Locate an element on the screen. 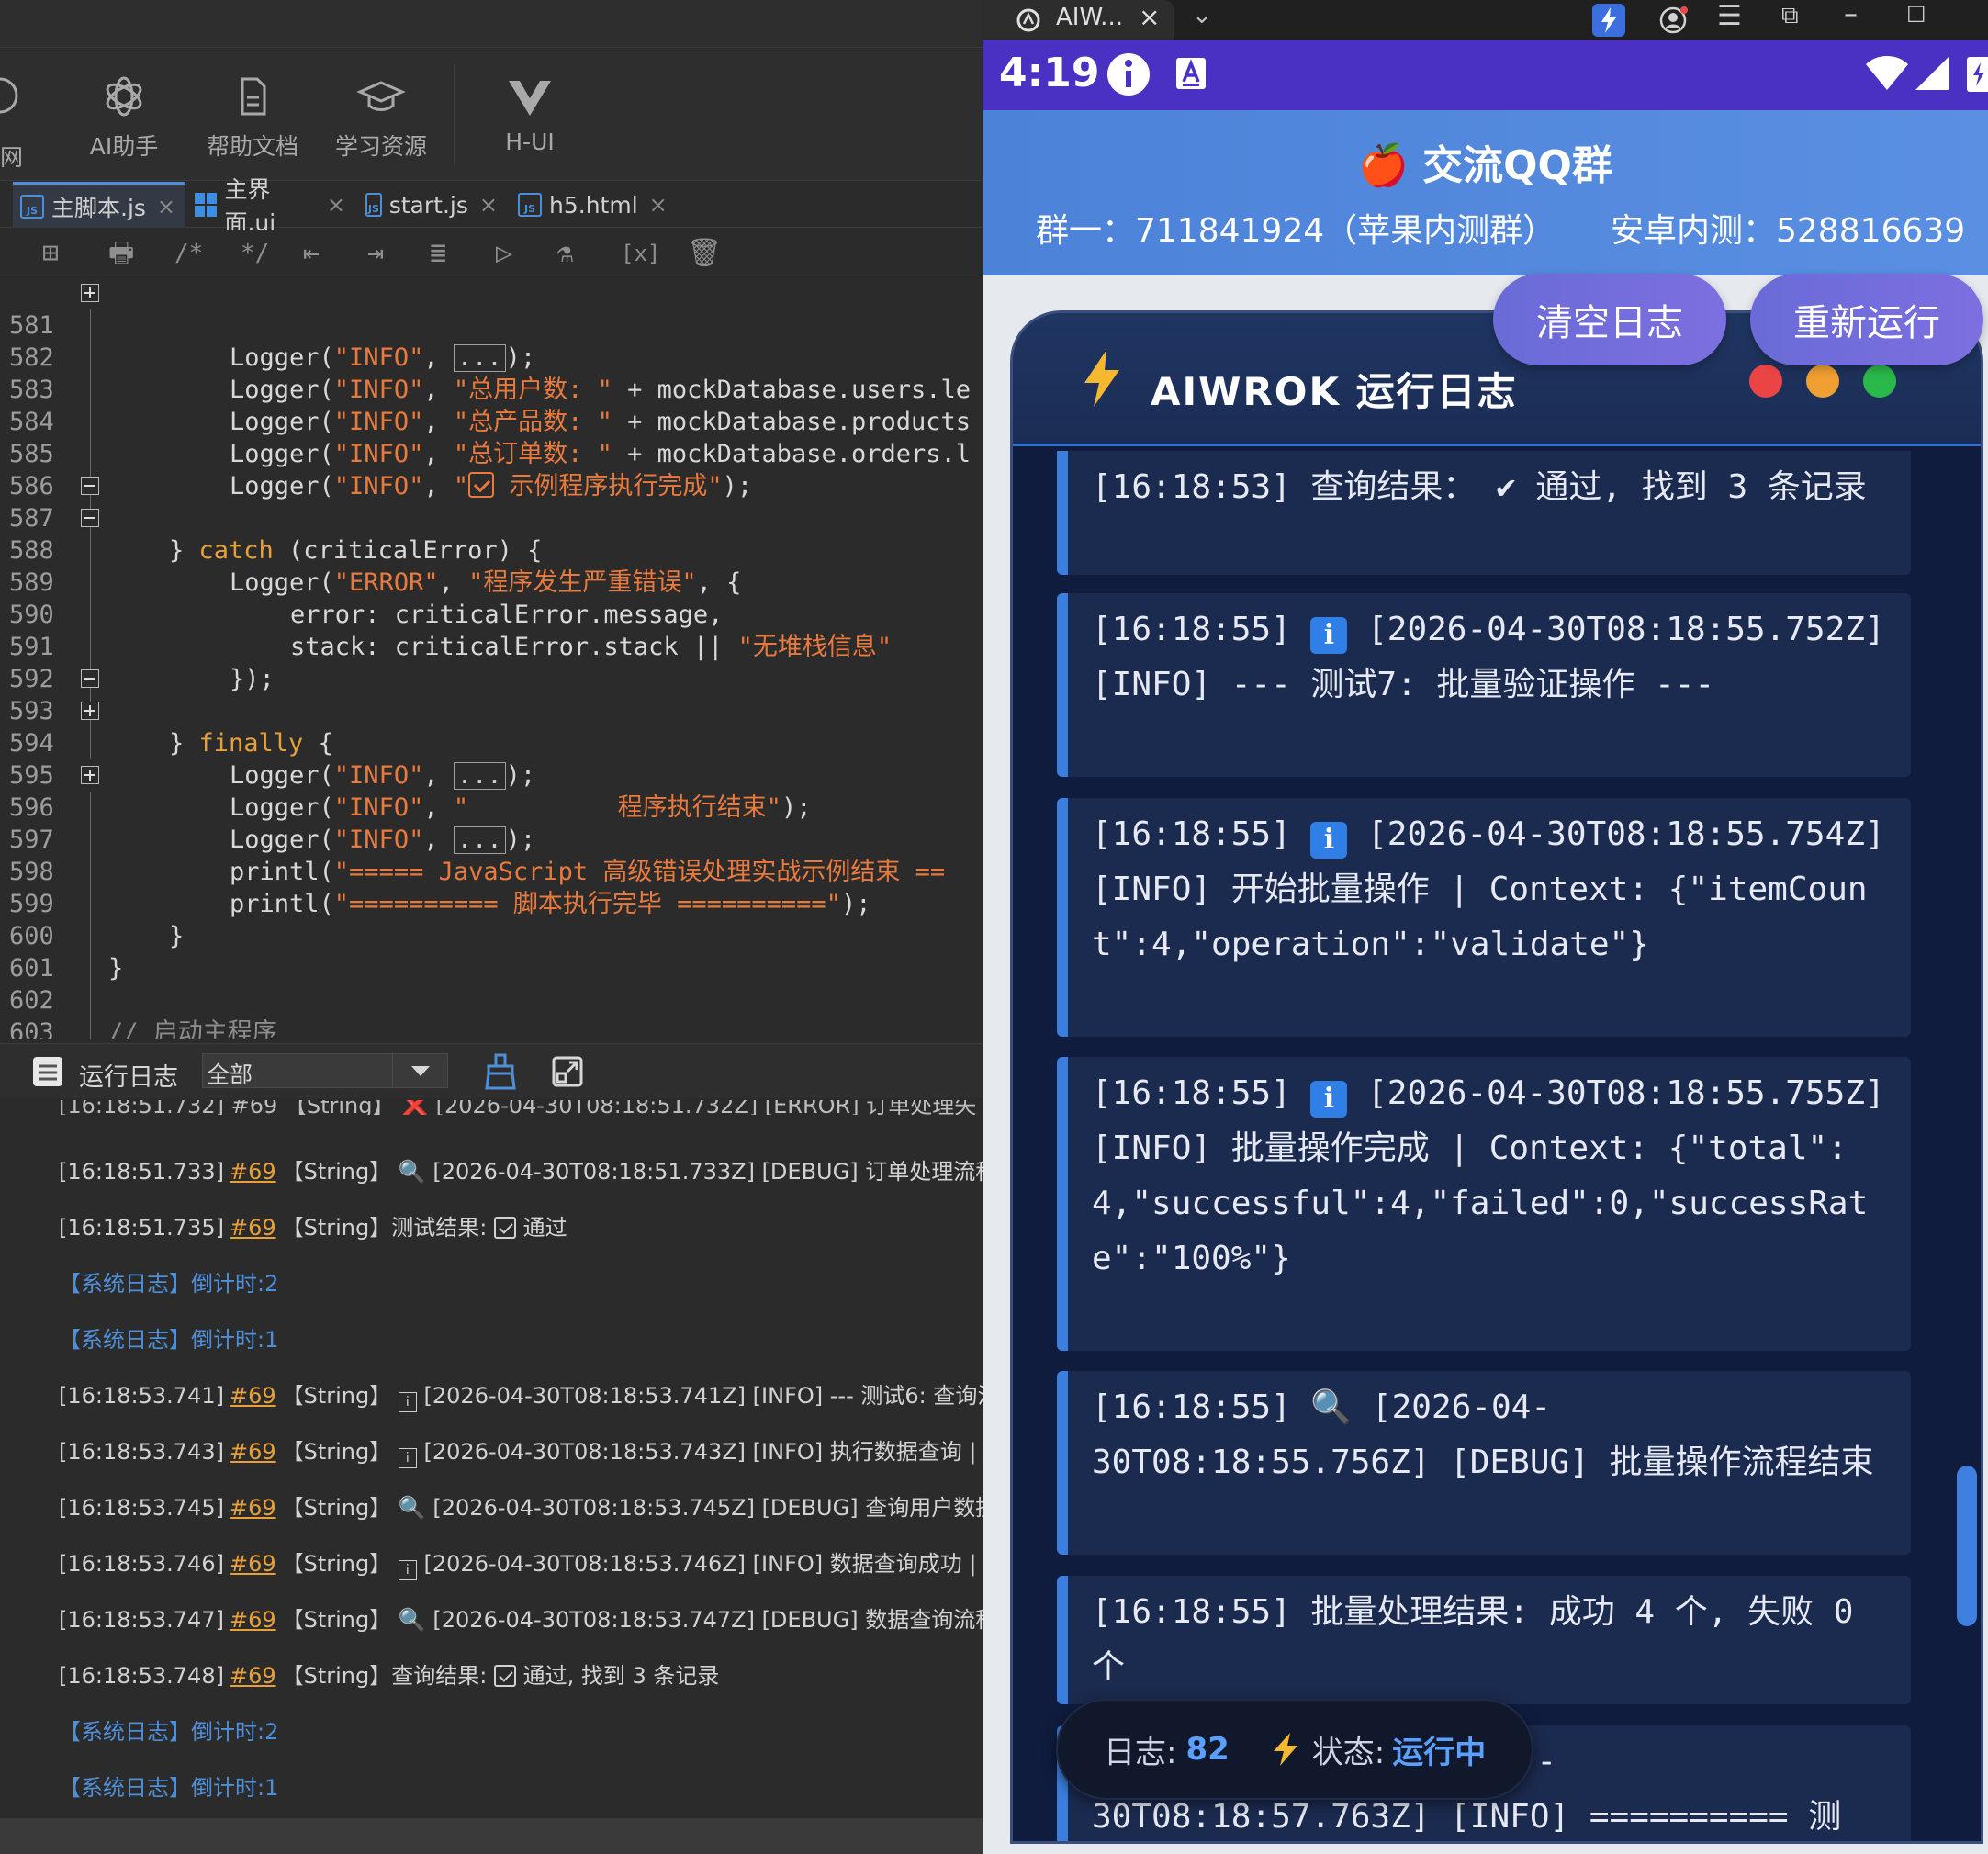  print-icon: 🖶 is located at coordinates (121, 254).